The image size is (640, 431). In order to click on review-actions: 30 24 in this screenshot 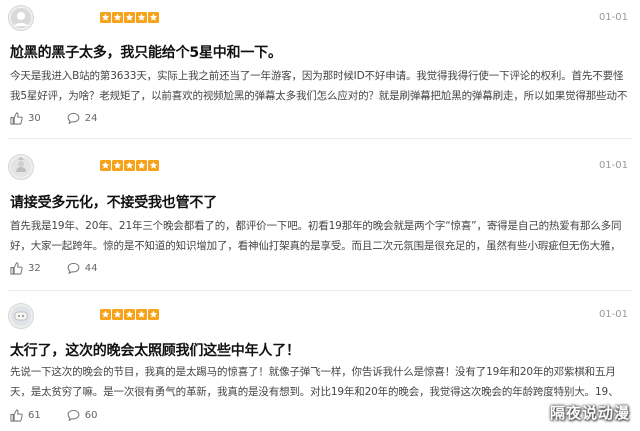, I will do `click(66, 118)`.